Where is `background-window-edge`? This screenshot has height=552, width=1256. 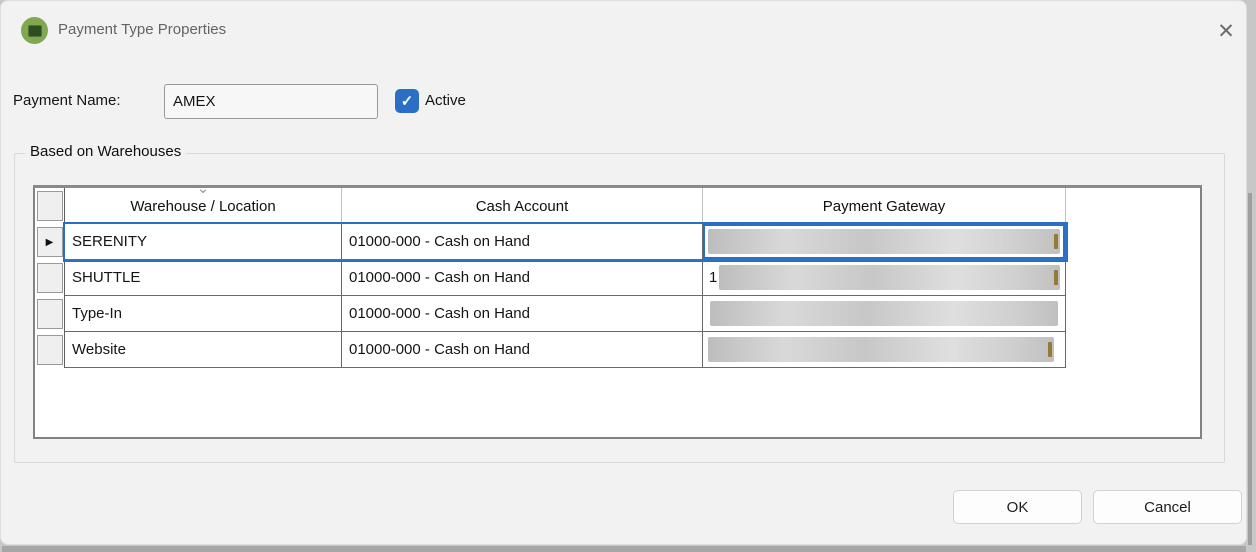 background-window-edge is located at coordinates (1250, 369).